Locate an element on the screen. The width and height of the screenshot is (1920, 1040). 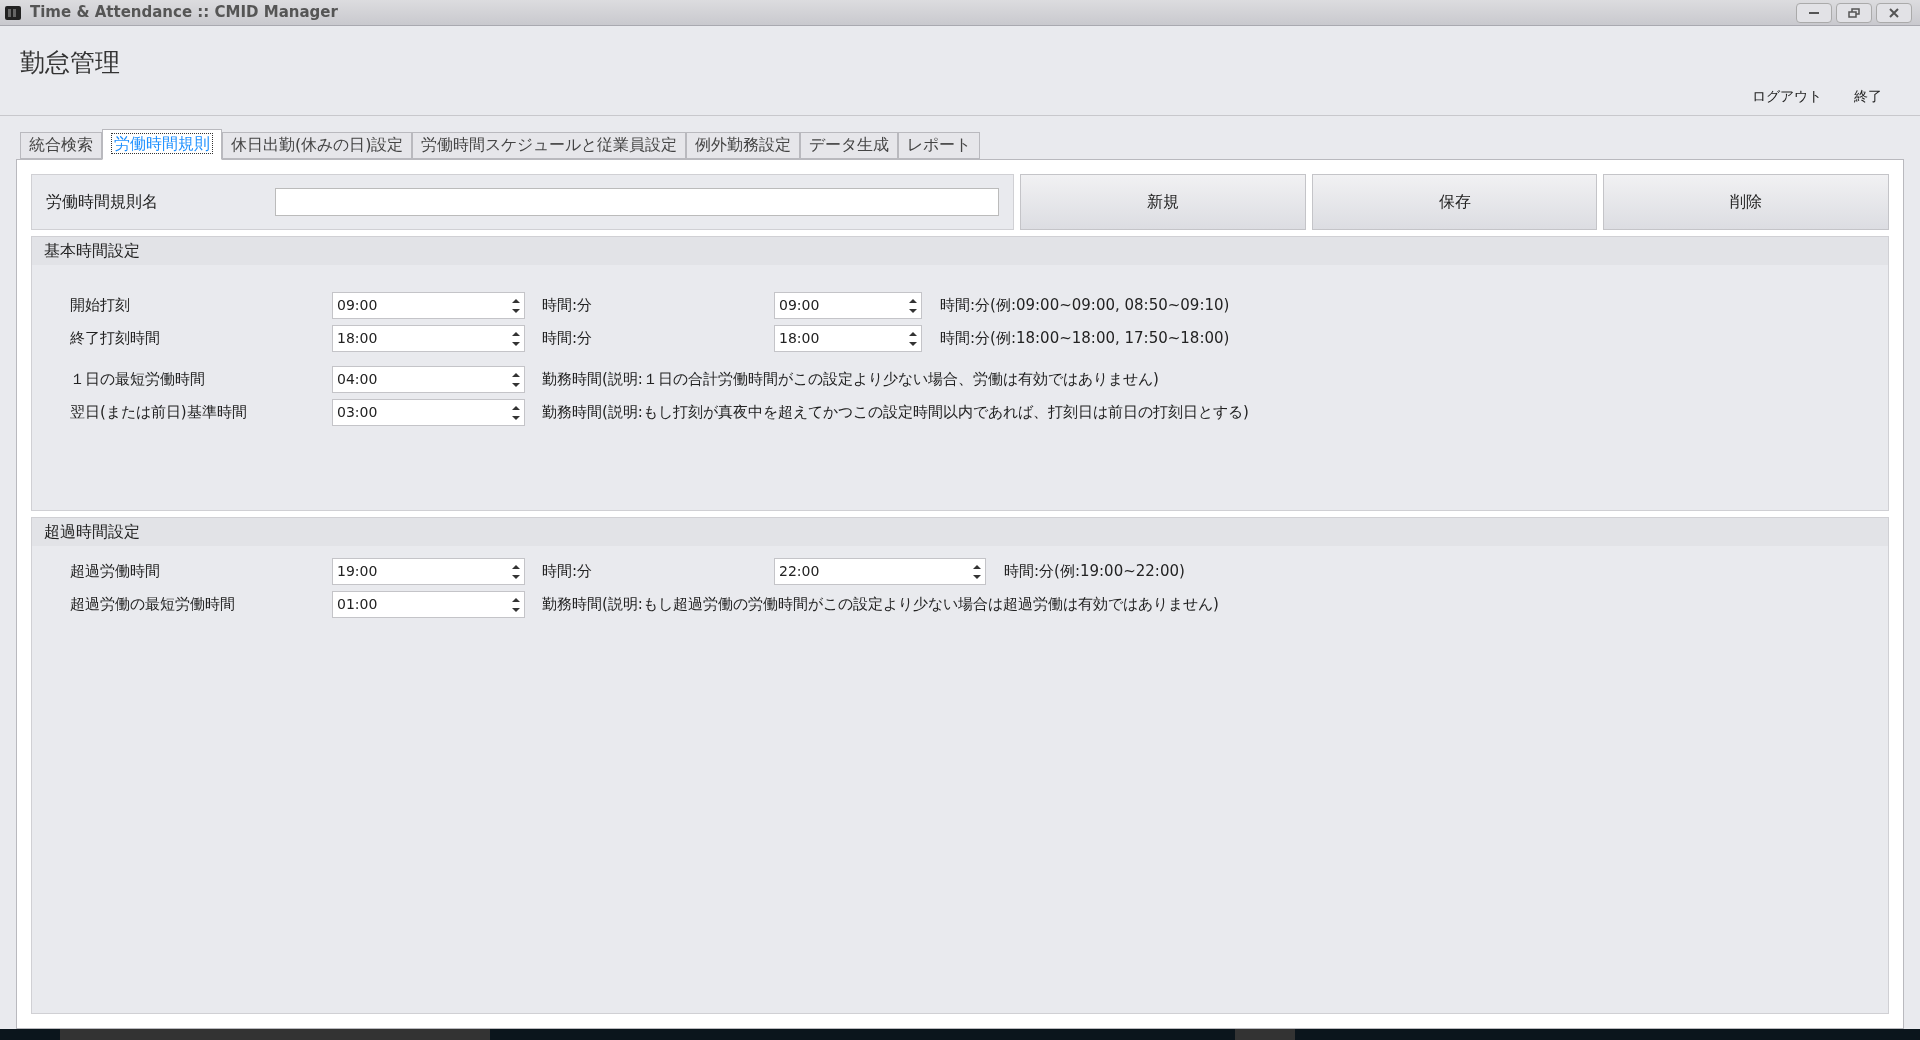
example-note: 時間:分(例:18:00~18:00, 17:50~18:00) is located at coordinates (1085, 339).